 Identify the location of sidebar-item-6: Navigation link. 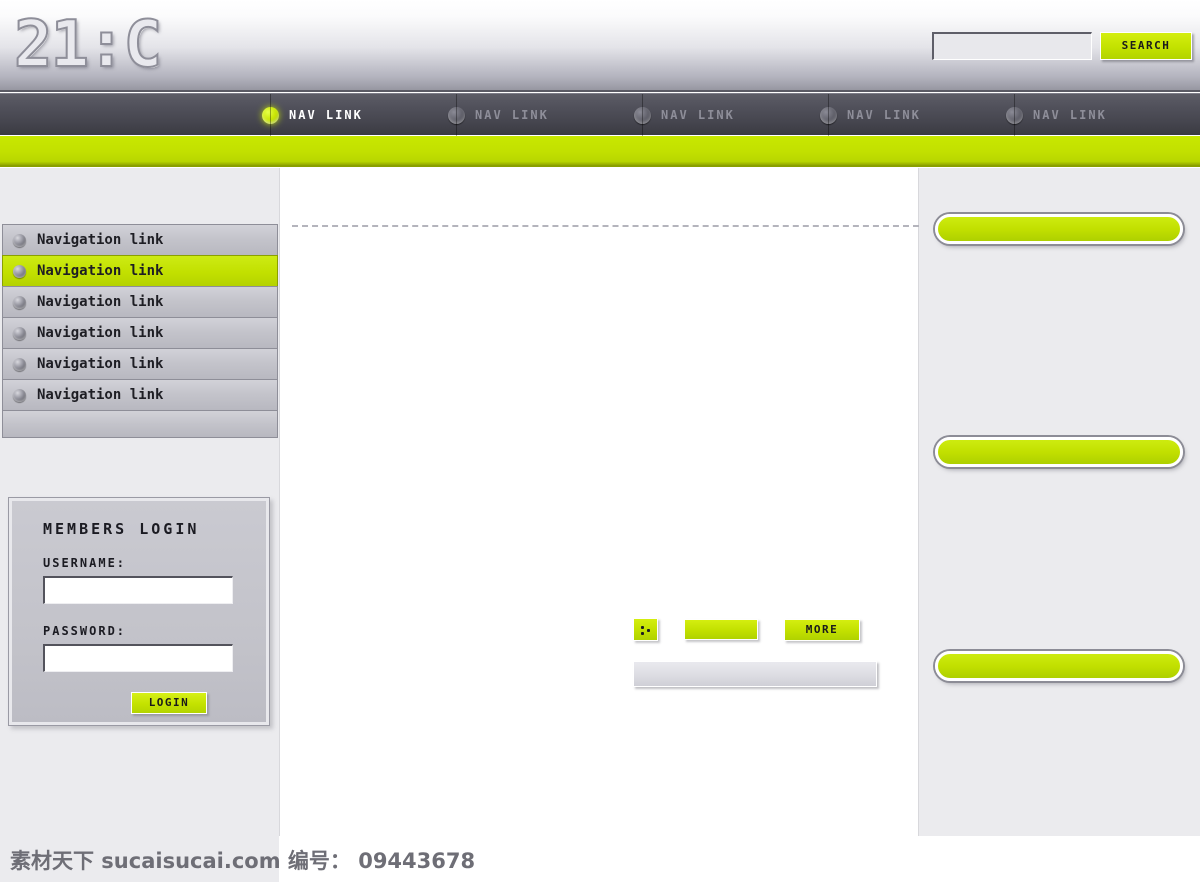
(140, 394).